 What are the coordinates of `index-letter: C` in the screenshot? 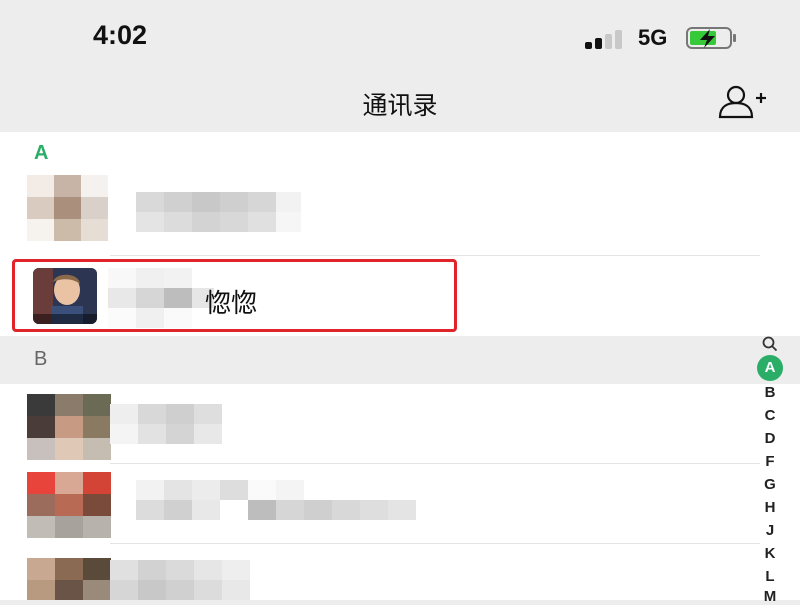 It's located at (770, 415).